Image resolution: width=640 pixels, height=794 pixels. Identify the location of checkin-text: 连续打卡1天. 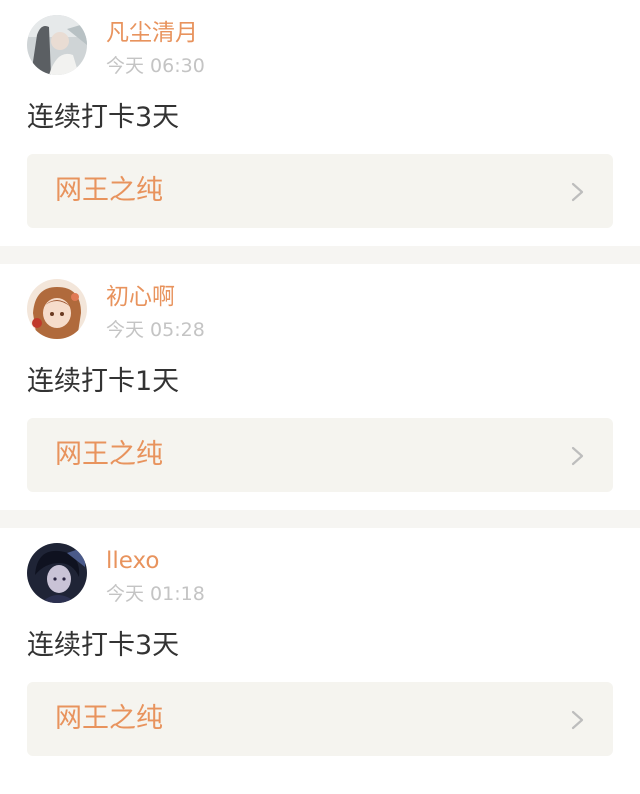
(103, 381).